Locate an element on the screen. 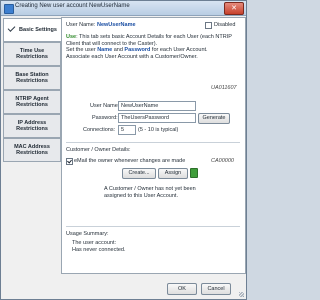 The image size is (320, 300). resize-grip-icon is located at coordinates (241, 294).